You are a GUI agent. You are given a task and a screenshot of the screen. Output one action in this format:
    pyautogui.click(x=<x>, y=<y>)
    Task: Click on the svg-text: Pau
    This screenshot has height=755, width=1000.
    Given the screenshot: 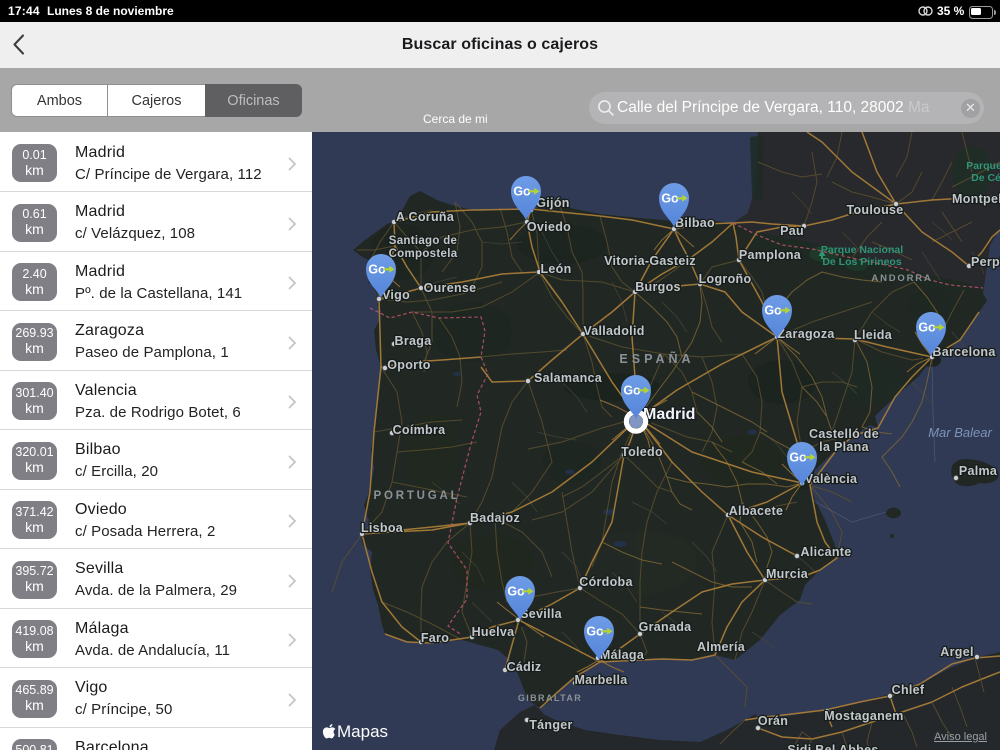 What is the action you would take?
    pyautogui.click(x=792, y=231)
    